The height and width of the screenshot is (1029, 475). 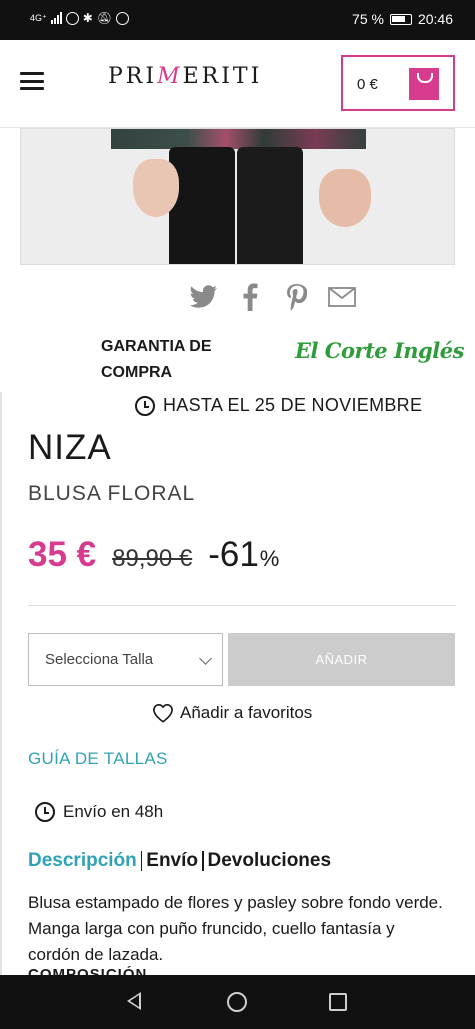 What do you see at coordinates (82, 861) in the screenshot?
I see `tab-description: Descripción` at bounding box center [82, 861].